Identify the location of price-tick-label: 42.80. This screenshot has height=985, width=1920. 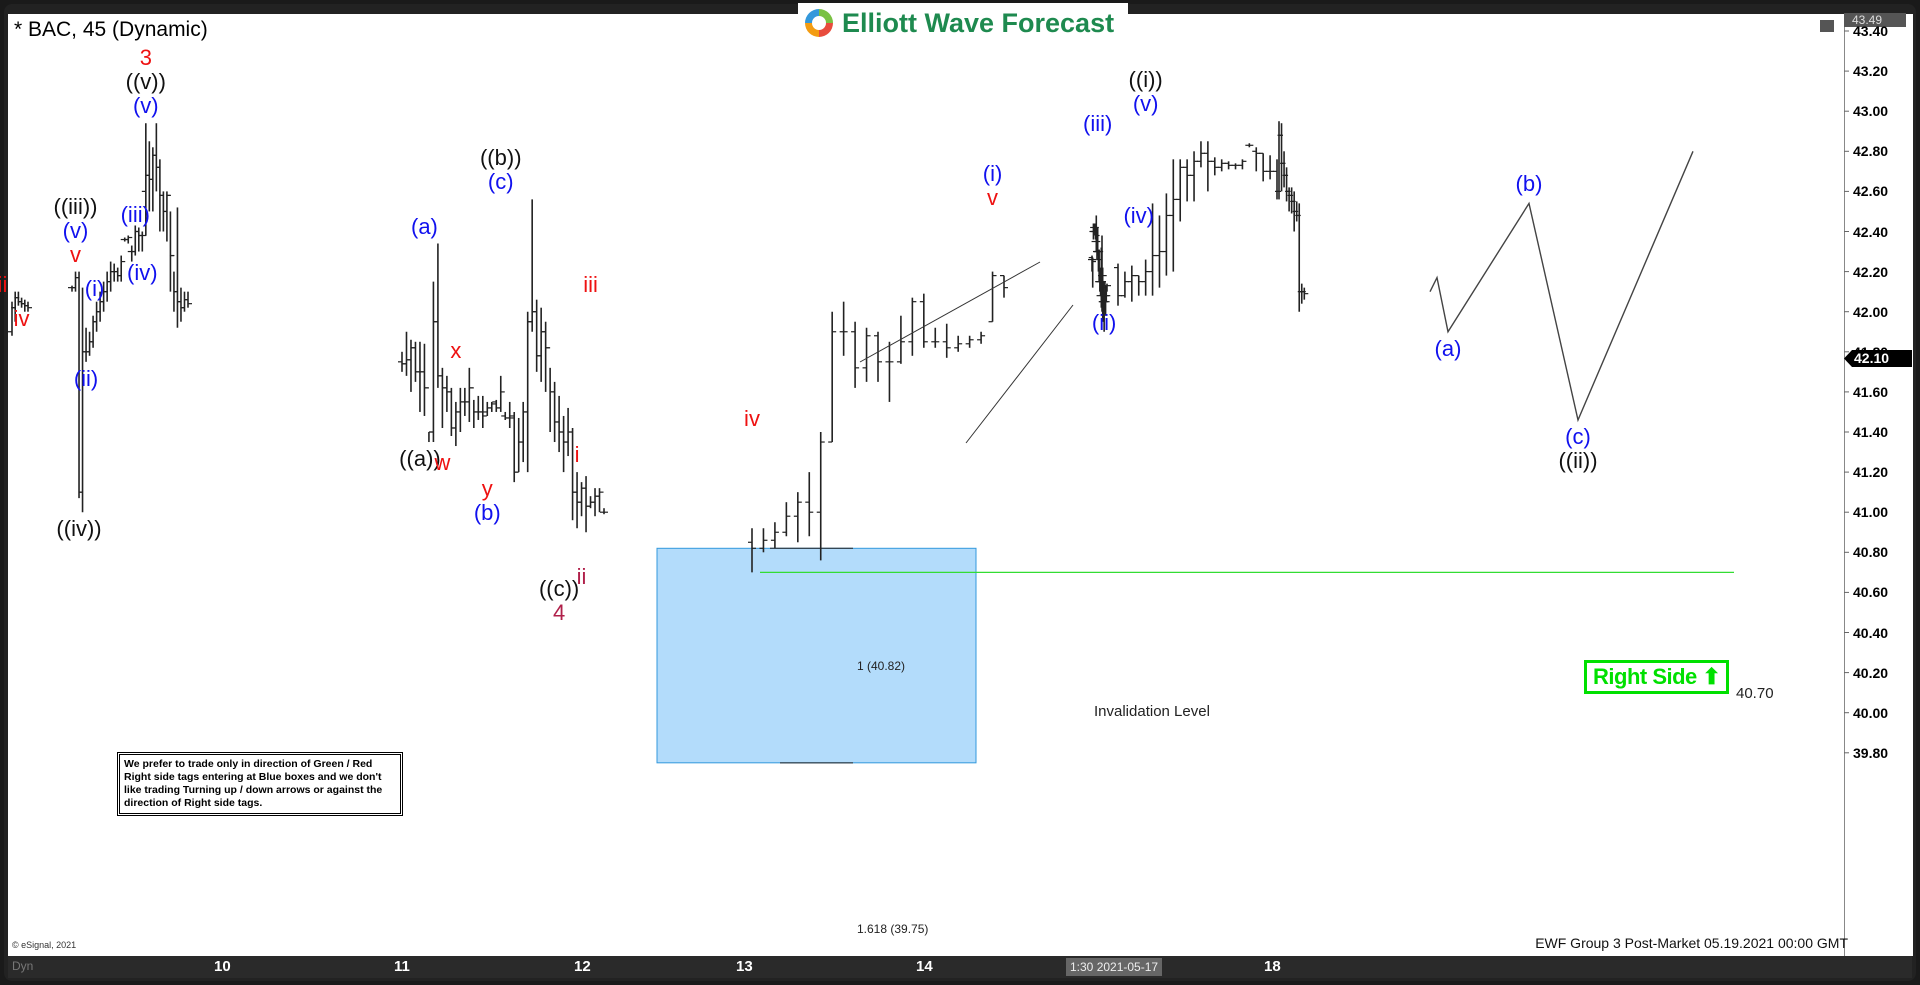
(1871, 151).